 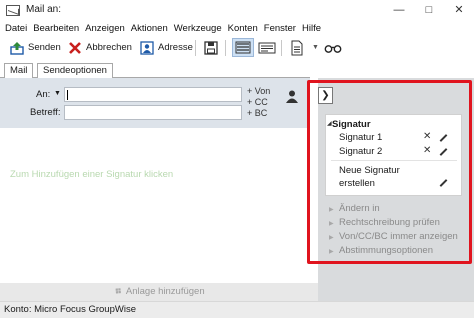 I want to click on document-dropdown: ▼, so click(x=315, y=47).